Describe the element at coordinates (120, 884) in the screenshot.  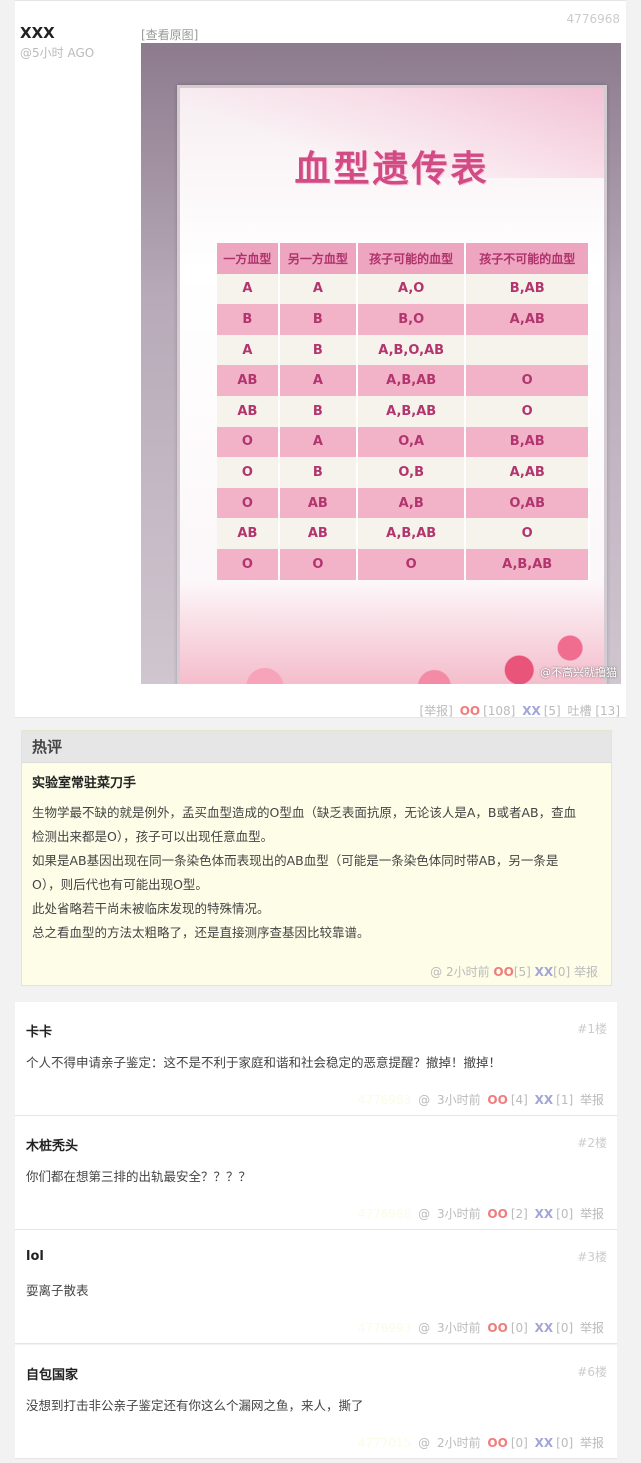
I see `hot-comment-line: O），则后代也有可能出现O型。` at that location.